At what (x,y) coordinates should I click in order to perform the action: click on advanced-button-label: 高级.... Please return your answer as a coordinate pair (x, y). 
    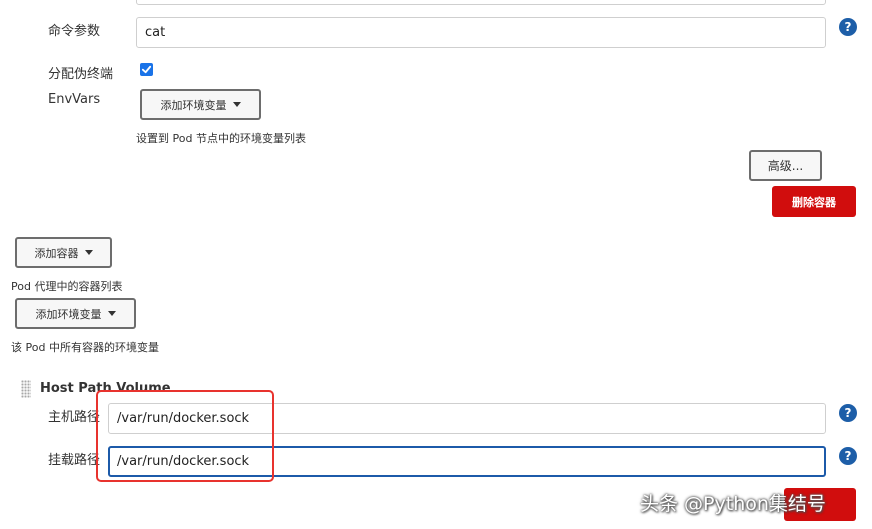
    Looking at the image, I should click on (785, 166).